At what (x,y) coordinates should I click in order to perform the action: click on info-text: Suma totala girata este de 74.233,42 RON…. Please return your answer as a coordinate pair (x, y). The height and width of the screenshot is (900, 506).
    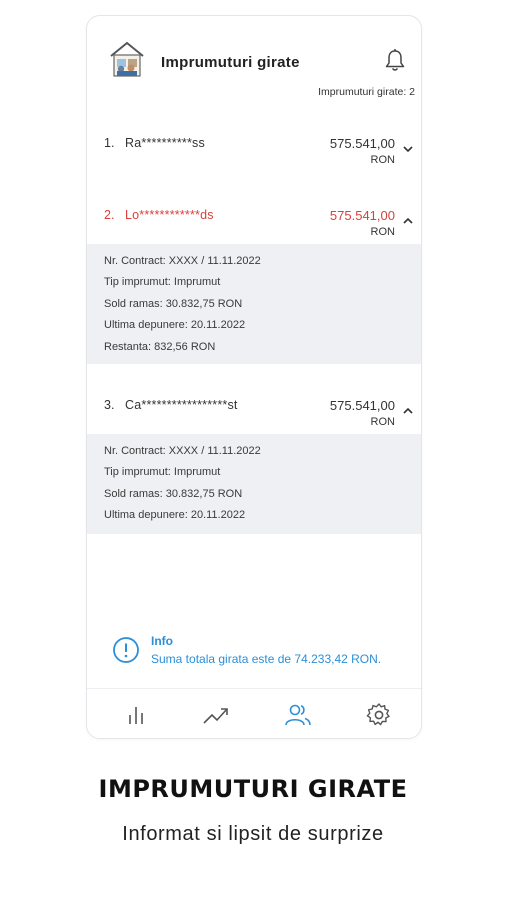
    Looking at the image, I should click on (266, 659).